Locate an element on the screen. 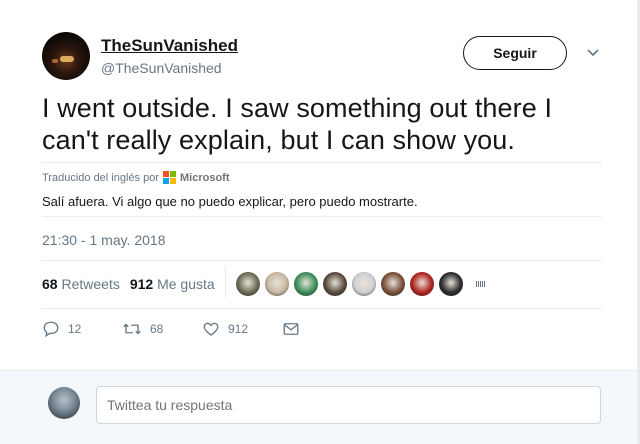  more-likers-icon is located at coordinates (481, 284).